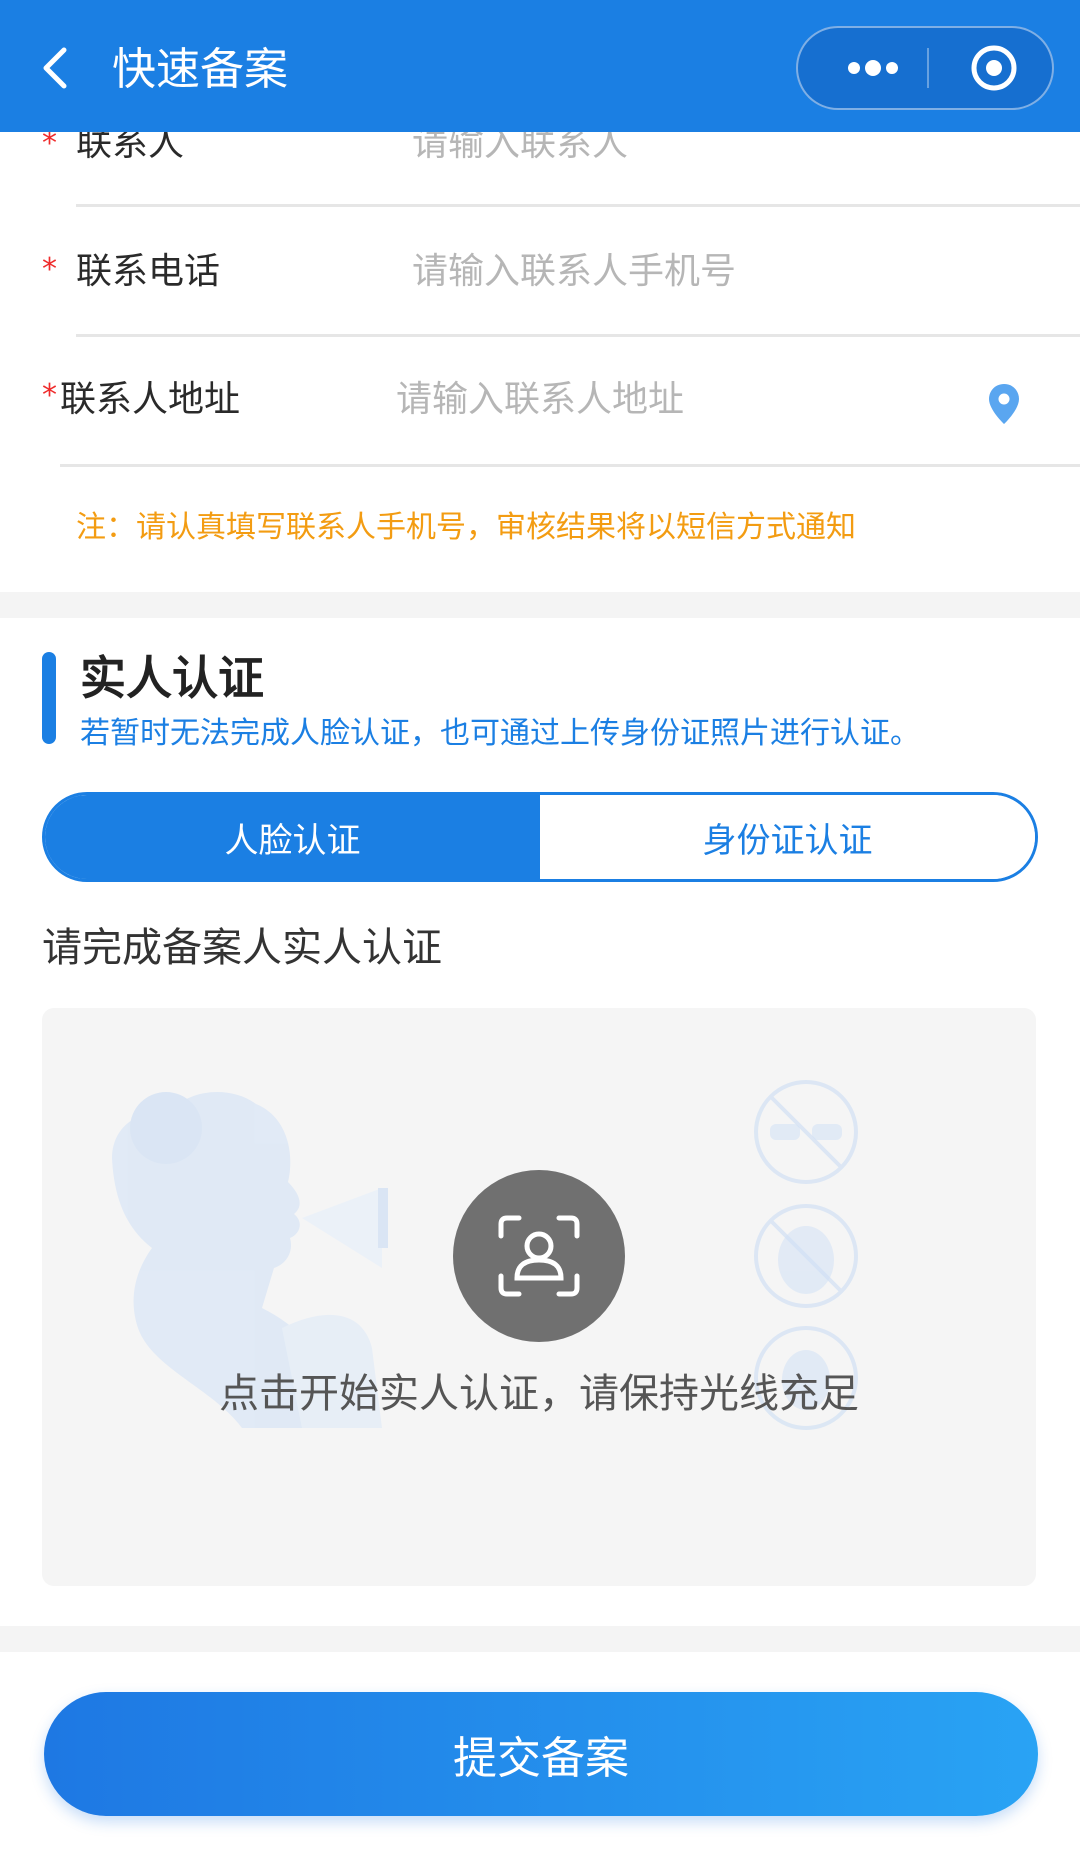 Image resolution: width=1080 pixels, height=1851 pixels. What do you see at coordinates (541, 1754) in the screenshot?
I see `submit-filing-button: 提交备案` at bounding box center [541, 1754].